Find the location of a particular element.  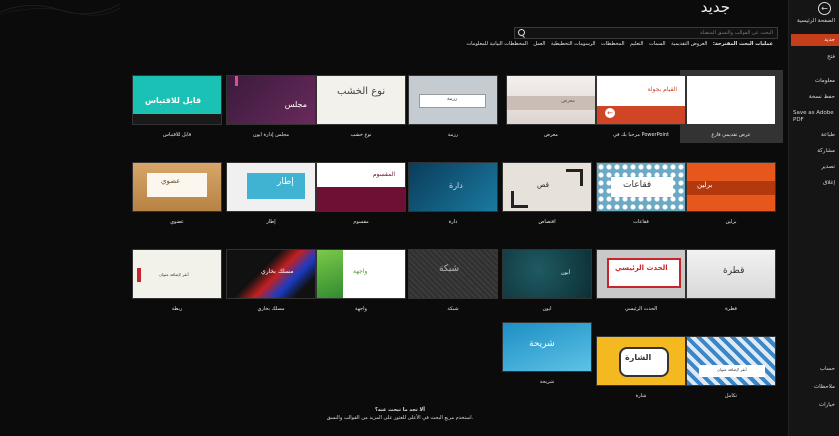

sidebar-item-label: معلومات is located at coordinates (824, 81).